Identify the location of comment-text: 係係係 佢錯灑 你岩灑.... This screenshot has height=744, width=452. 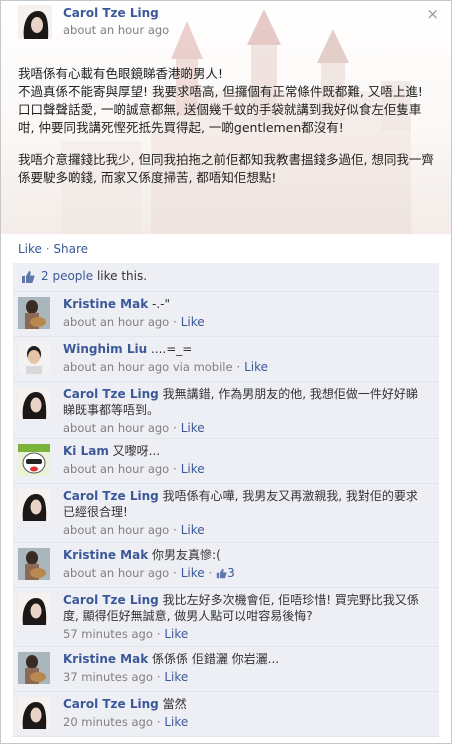
(216, 659).